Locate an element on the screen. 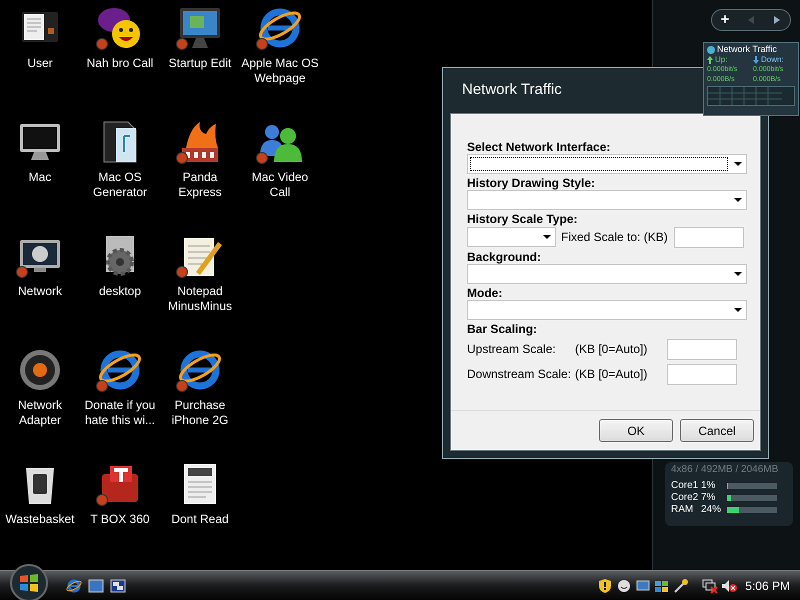  gadget-title: Network Traffic is located at coordinates (747, 49).